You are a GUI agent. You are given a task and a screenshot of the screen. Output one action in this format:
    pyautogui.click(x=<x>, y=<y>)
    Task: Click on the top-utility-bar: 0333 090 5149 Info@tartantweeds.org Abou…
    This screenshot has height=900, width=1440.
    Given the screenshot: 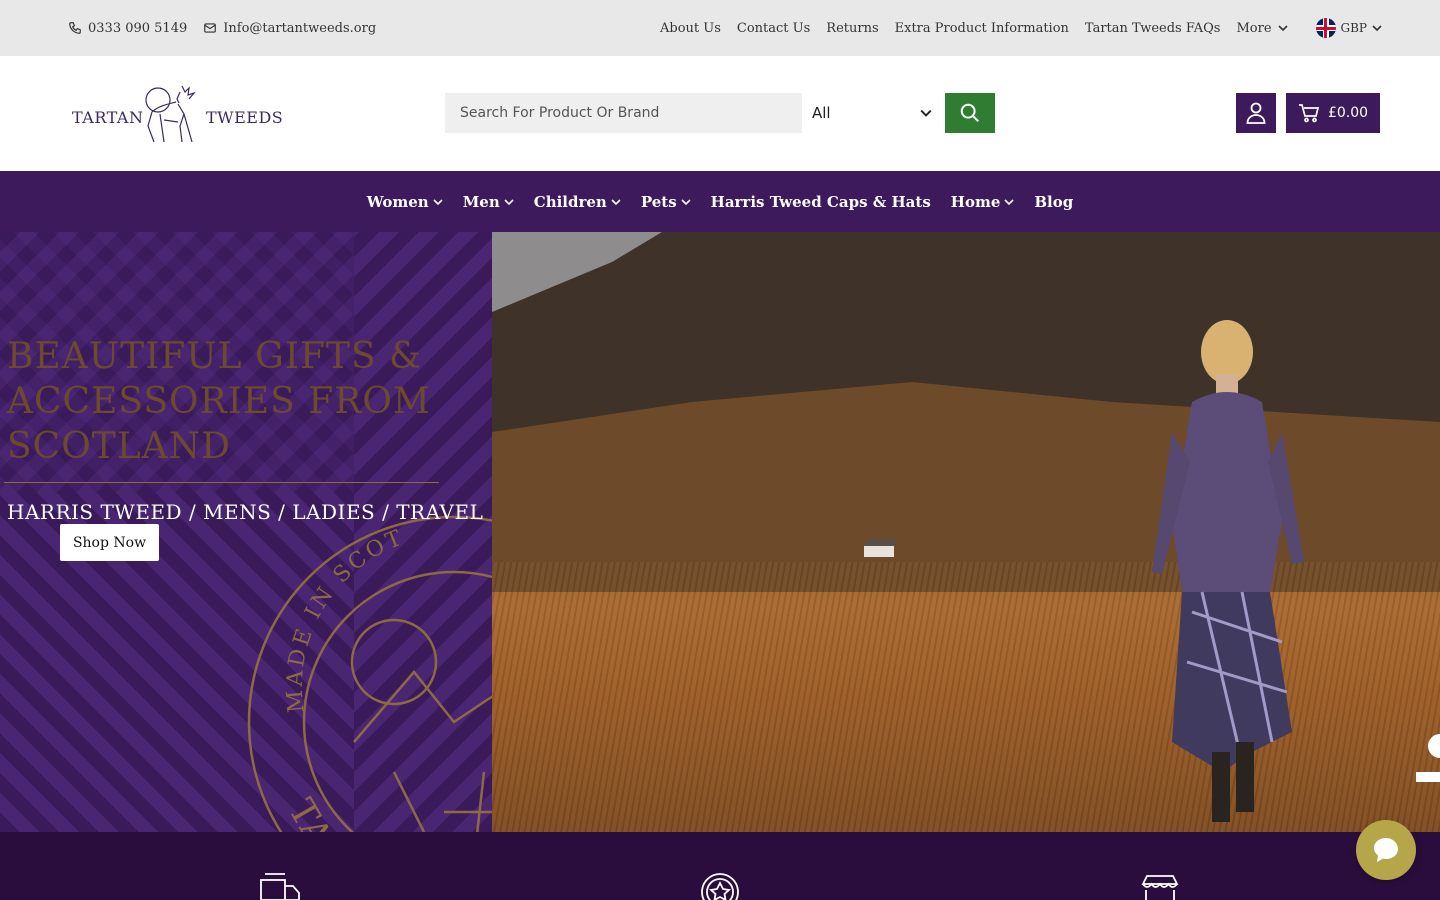 What is the action you would take?
    pyautogui.click(x=720, y=28)
    